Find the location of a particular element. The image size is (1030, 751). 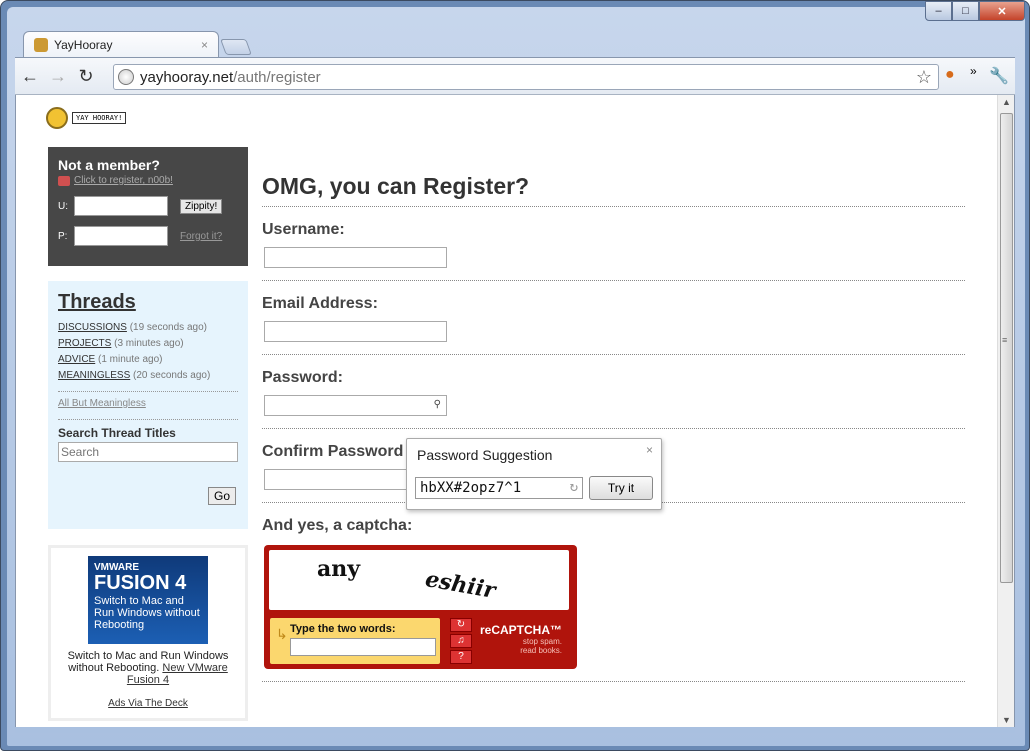

username-field-label: Username: is located at coordinates (303, 229).